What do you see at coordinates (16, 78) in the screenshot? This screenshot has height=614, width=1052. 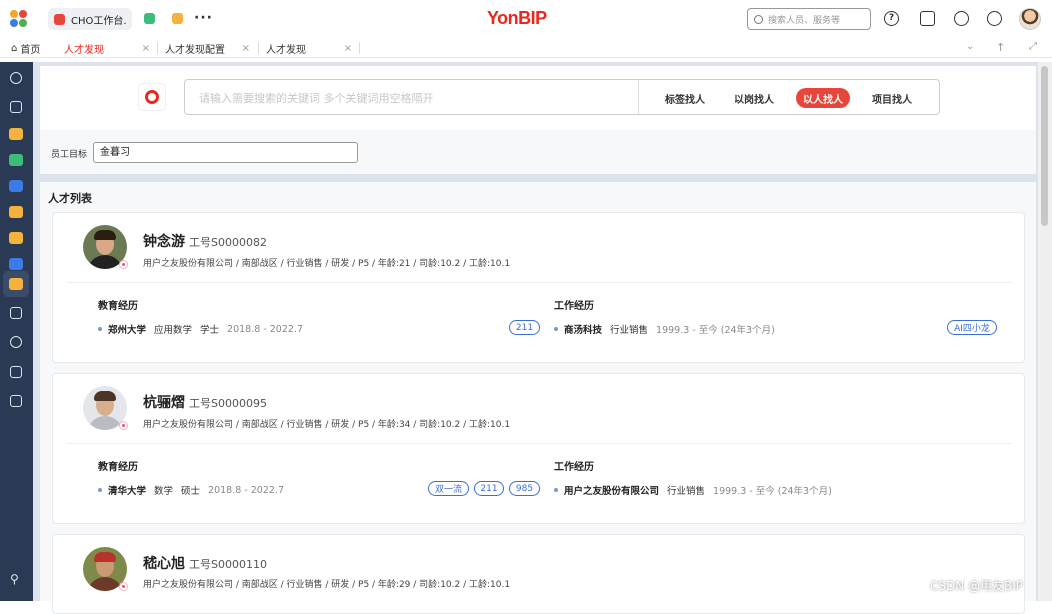 I see `sidebar-search-icon` at bounding box center [16, 78].